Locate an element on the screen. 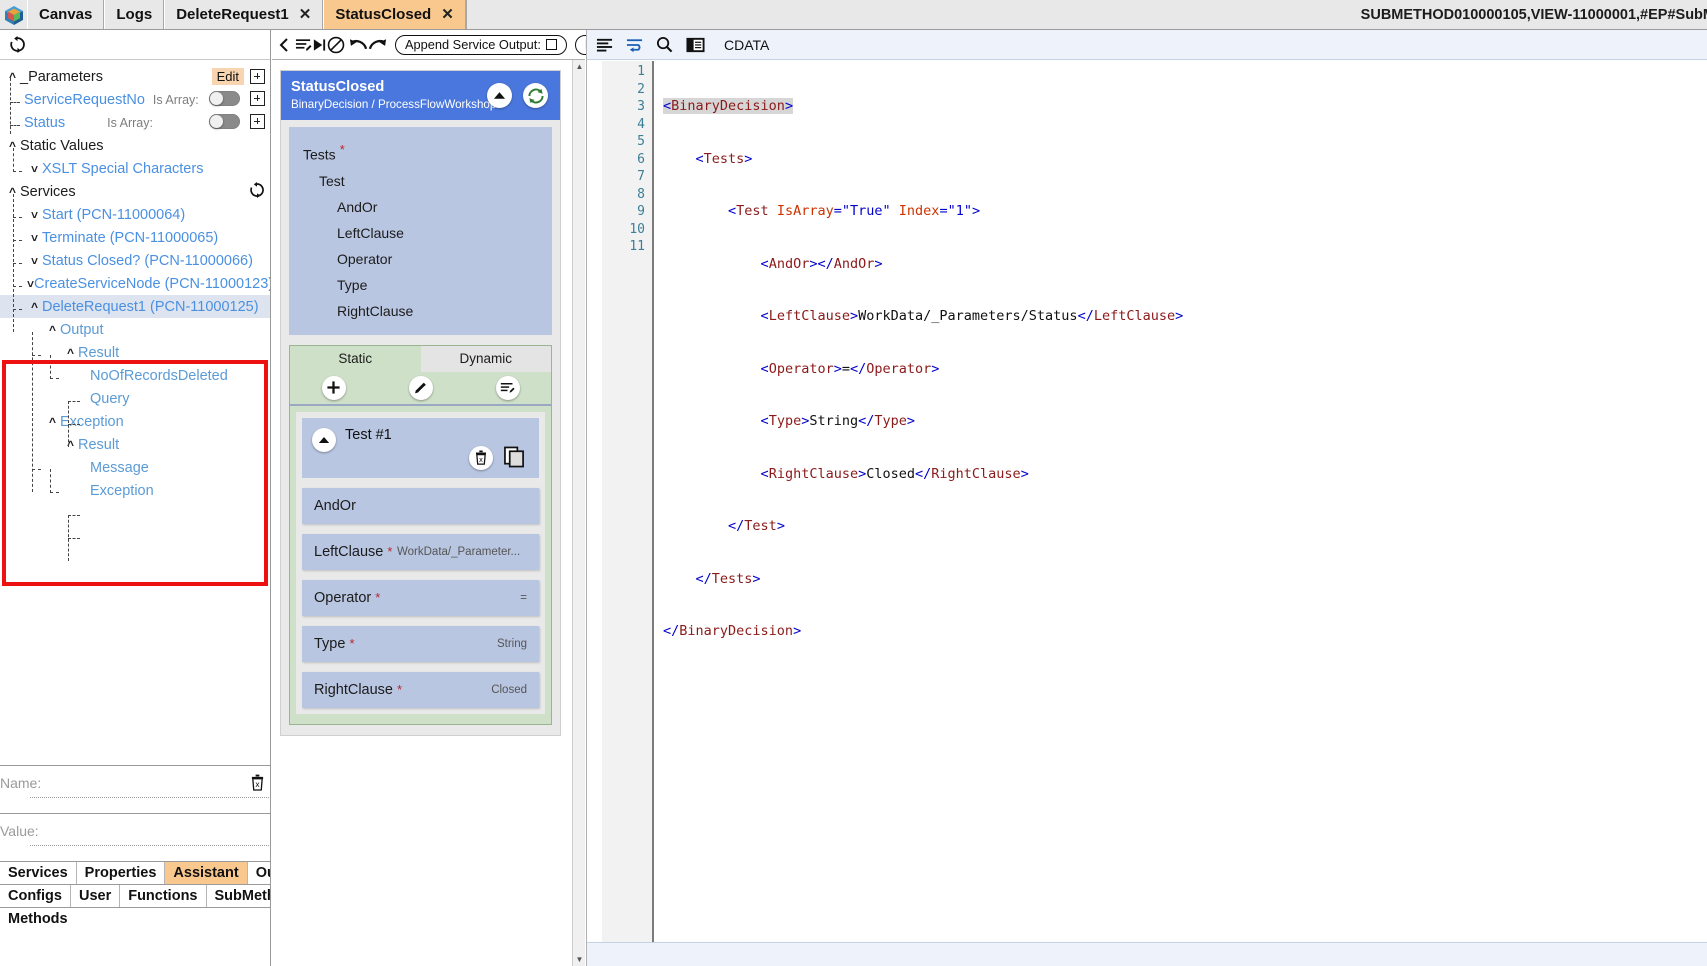 This screenshot has height=966, width=1707. tab-logs: Logs is located at coordinates (134, 14).